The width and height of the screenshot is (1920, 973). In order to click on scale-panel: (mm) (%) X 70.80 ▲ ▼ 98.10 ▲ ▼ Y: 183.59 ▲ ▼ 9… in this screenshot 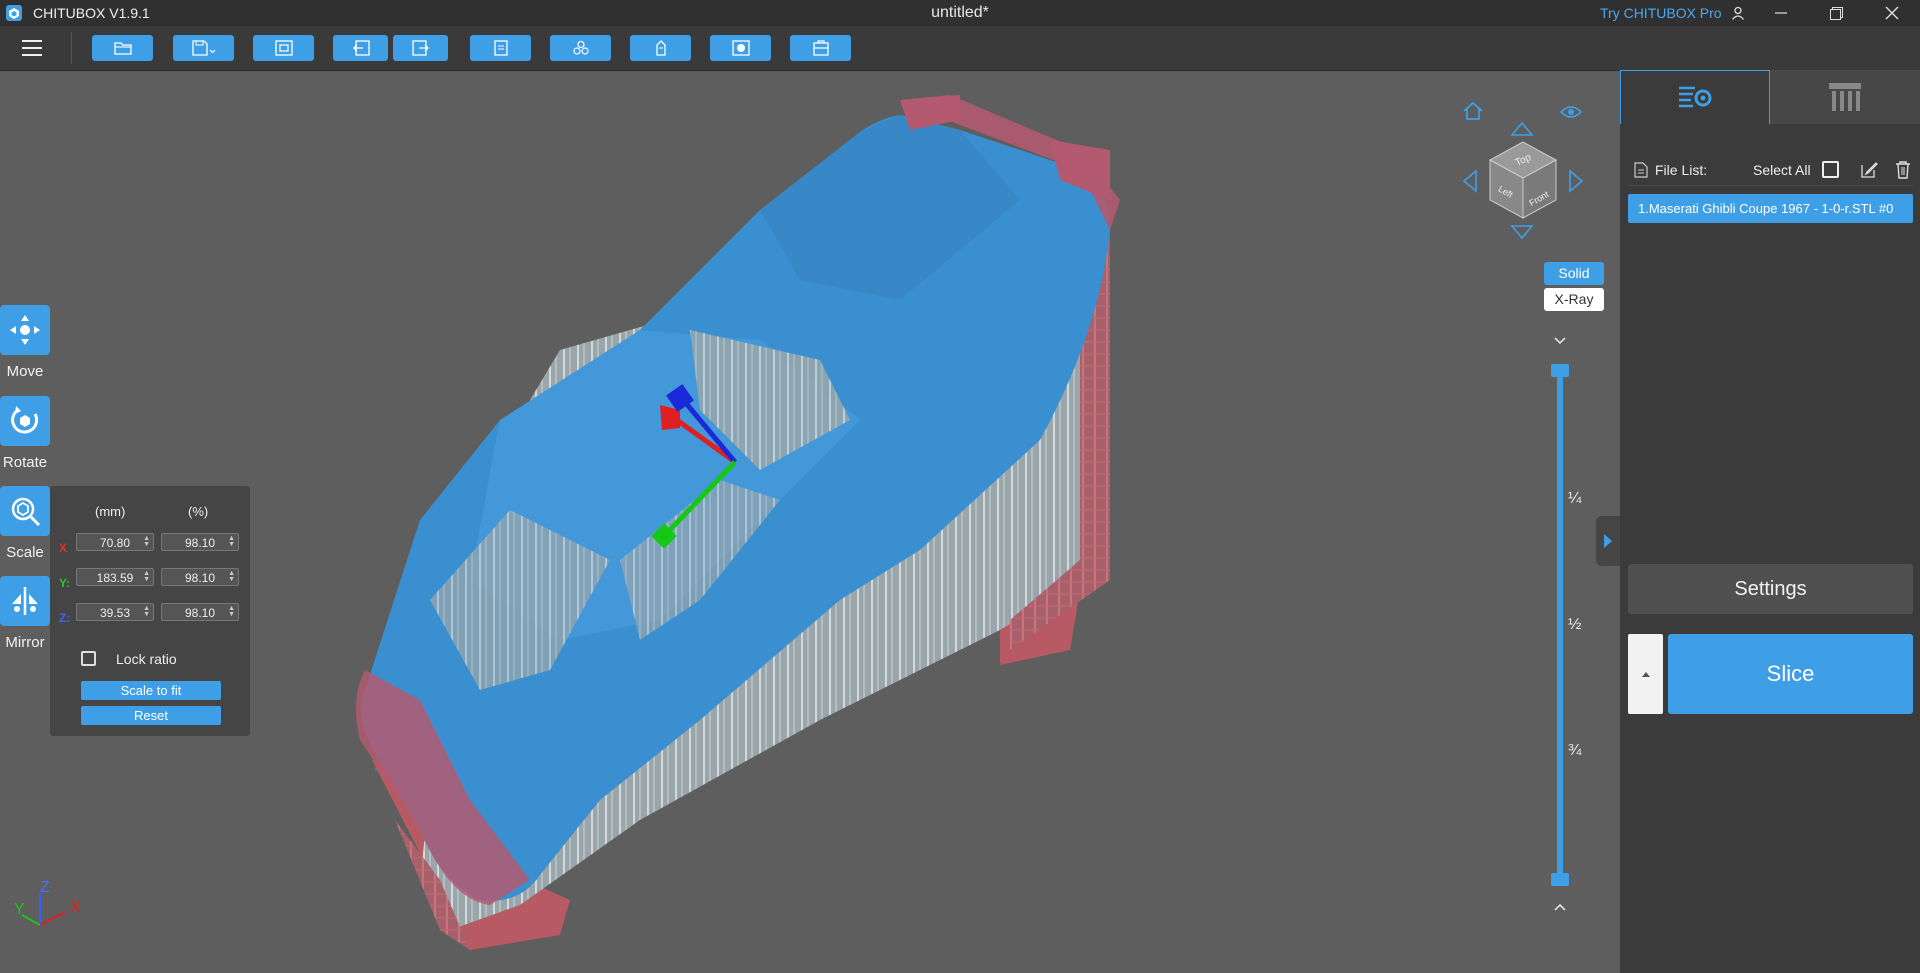, I will do `click(150, 611)`.